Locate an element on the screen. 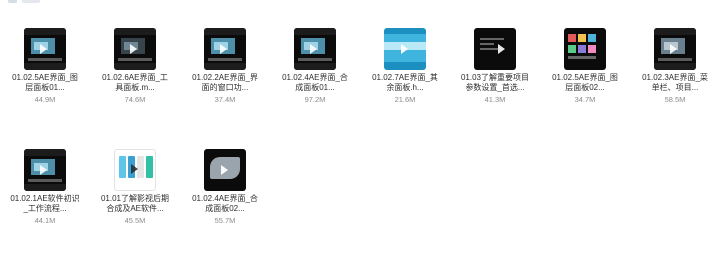  file-item: 01.02.5AE界面_图 层面板02... 34.7M is located at coordinates (585, 79).